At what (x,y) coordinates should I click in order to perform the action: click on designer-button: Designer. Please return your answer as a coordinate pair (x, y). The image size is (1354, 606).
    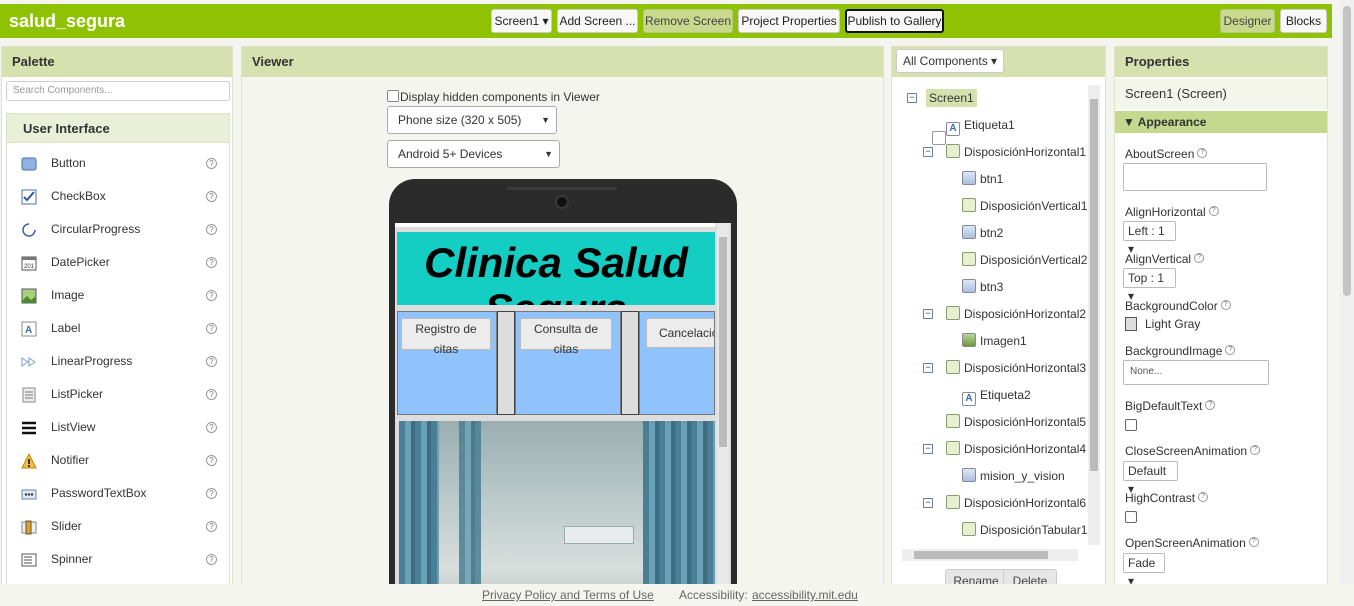
    Looking at the image, I should click on (1247, 21).